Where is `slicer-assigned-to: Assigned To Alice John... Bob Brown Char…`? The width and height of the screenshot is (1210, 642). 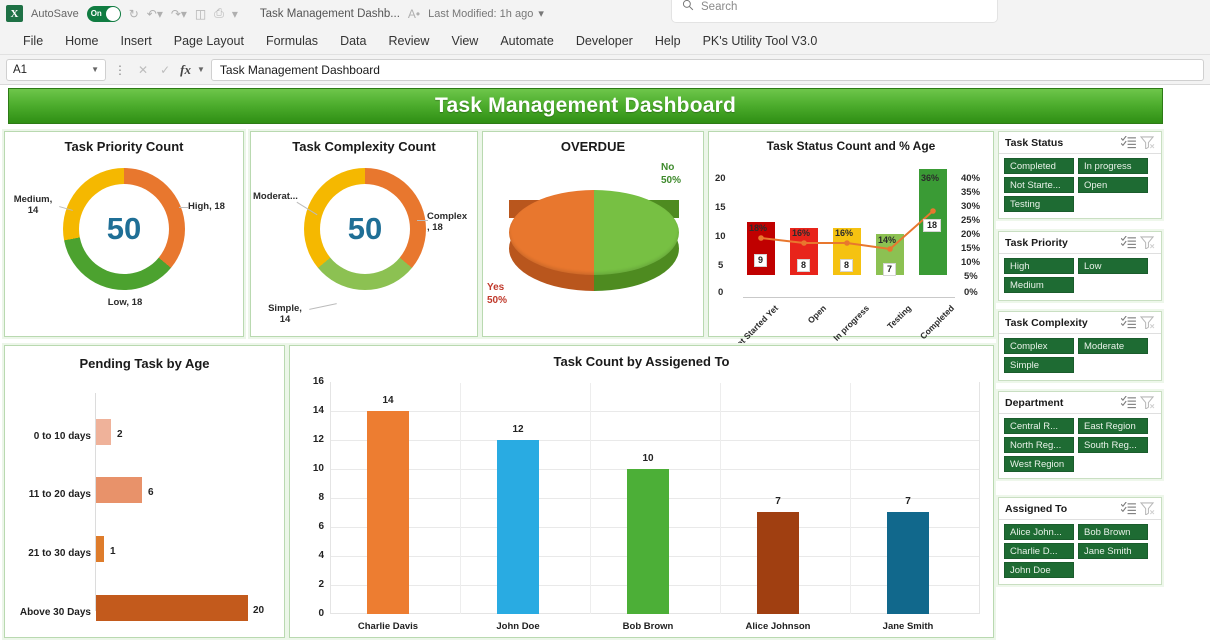
slicer-assigned-to: Assigned To Alice John... Bob Brown Char… is located at coordinates (1080, 541).